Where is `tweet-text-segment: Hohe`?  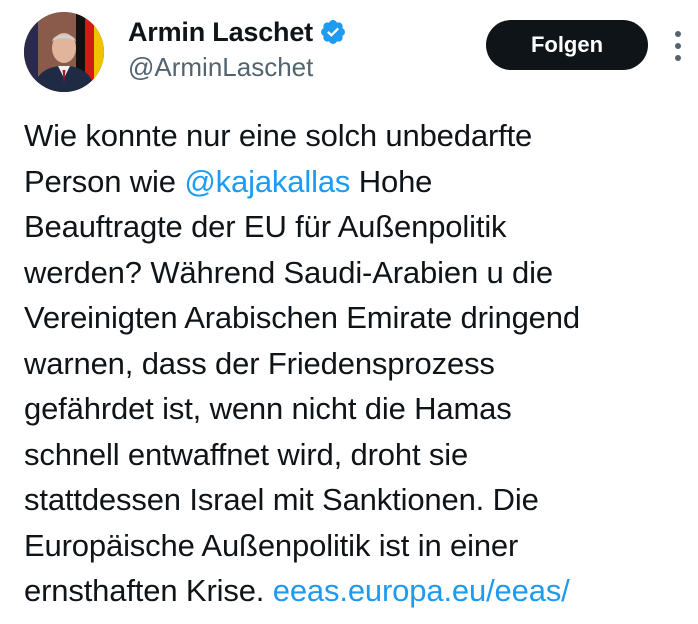
tweet-text-segment: Hohe is located at coordinates (391, 181).